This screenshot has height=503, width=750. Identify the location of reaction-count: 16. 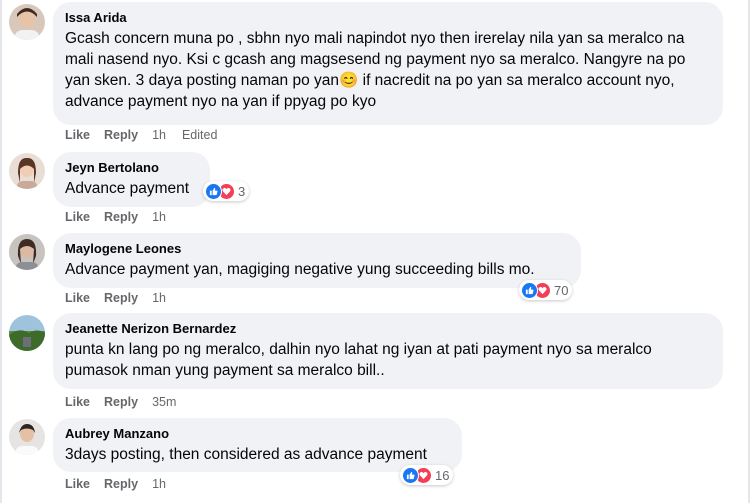
(442, 475).